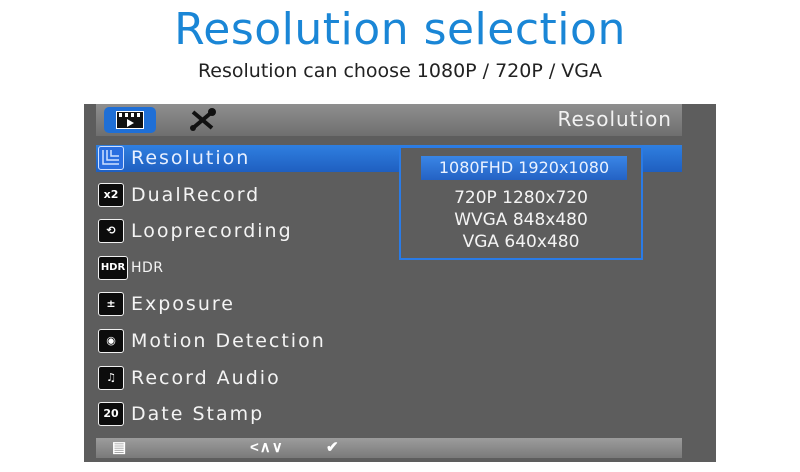 The image size is (800, 472). I want to click on menu-item-label: DualRecord, so click(196, 194).